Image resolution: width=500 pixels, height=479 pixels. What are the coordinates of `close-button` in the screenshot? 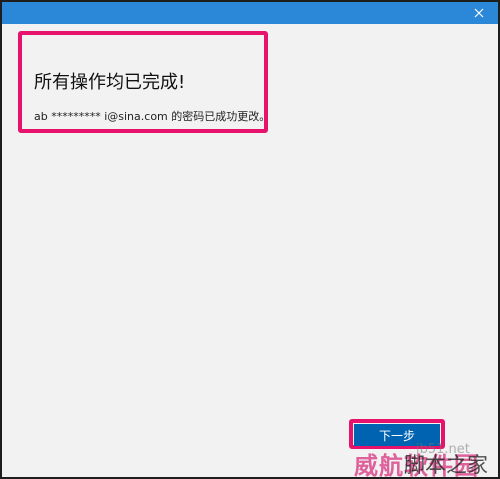 It's located at (479, 13).